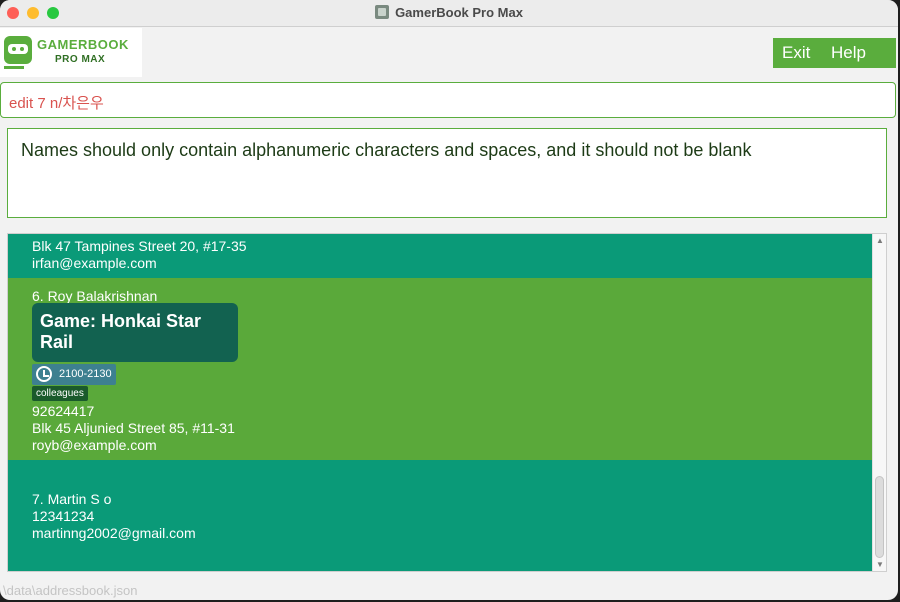 This screenshot has width=900, height=602. What do you see at coordinates (449, 53) in the screenshot?
I see `top-bar: GAMERBOOK PRO MAX Exit Help` at bounding box center [449, 53].